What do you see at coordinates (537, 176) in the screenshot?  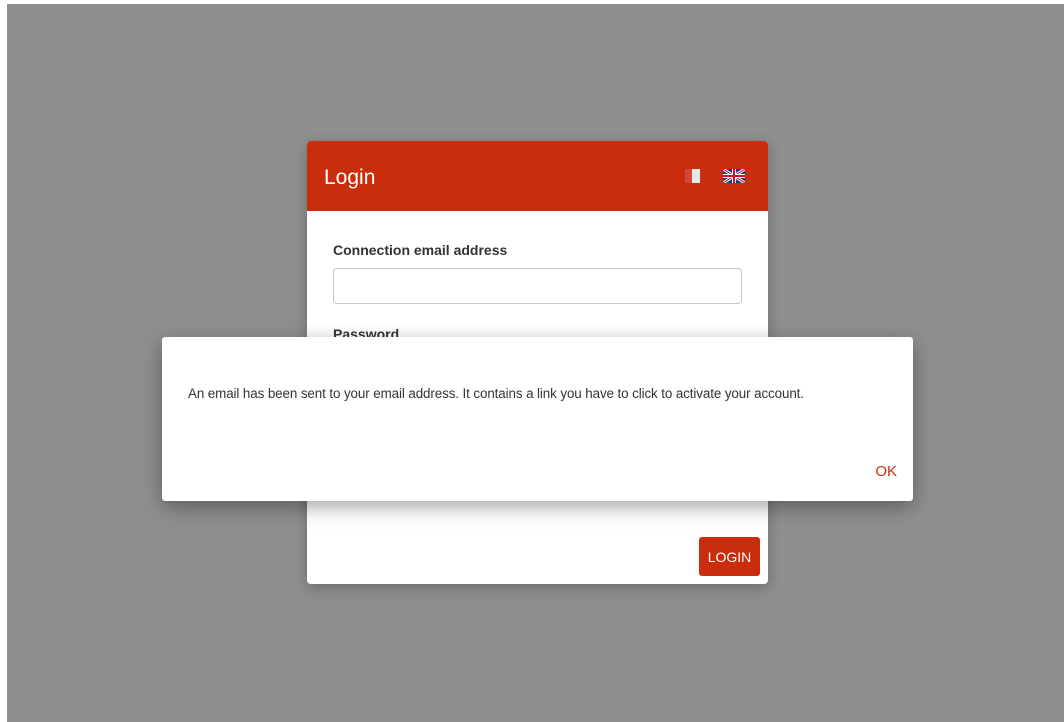 I see `login-header: Login` at bounding box center [537, 176].